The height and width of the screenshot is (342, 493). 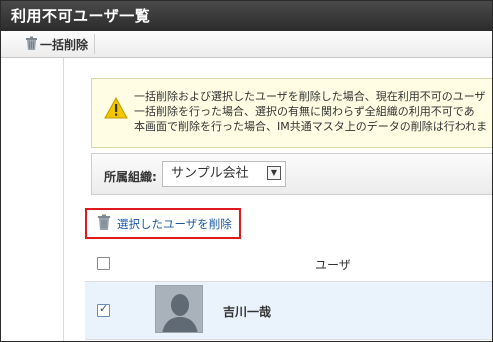 I want to click on organization-select: サンプル会社 ▼, so click(x=224, y=174).